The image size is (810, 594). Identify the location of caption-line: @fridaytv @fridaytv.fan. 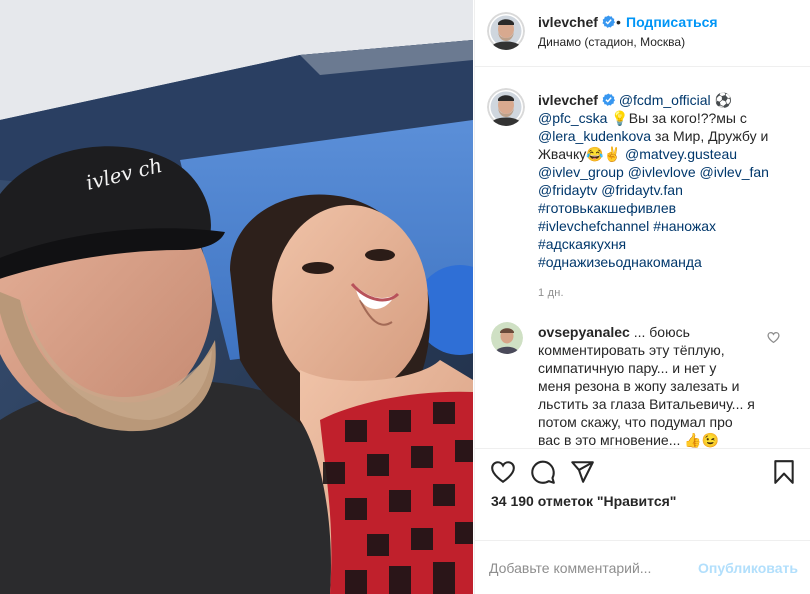
(669, 190).